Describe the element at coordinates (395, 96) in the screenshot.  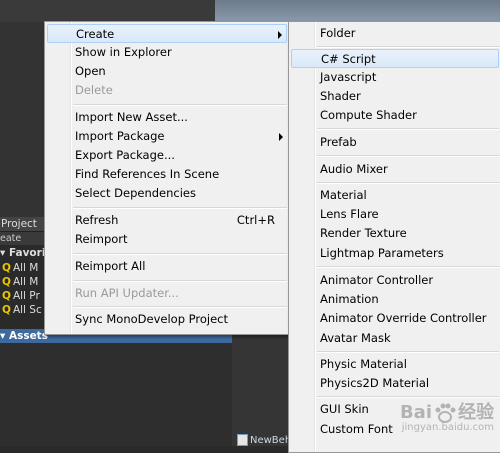
I see `submenu-item-shader: Shader` at that location.